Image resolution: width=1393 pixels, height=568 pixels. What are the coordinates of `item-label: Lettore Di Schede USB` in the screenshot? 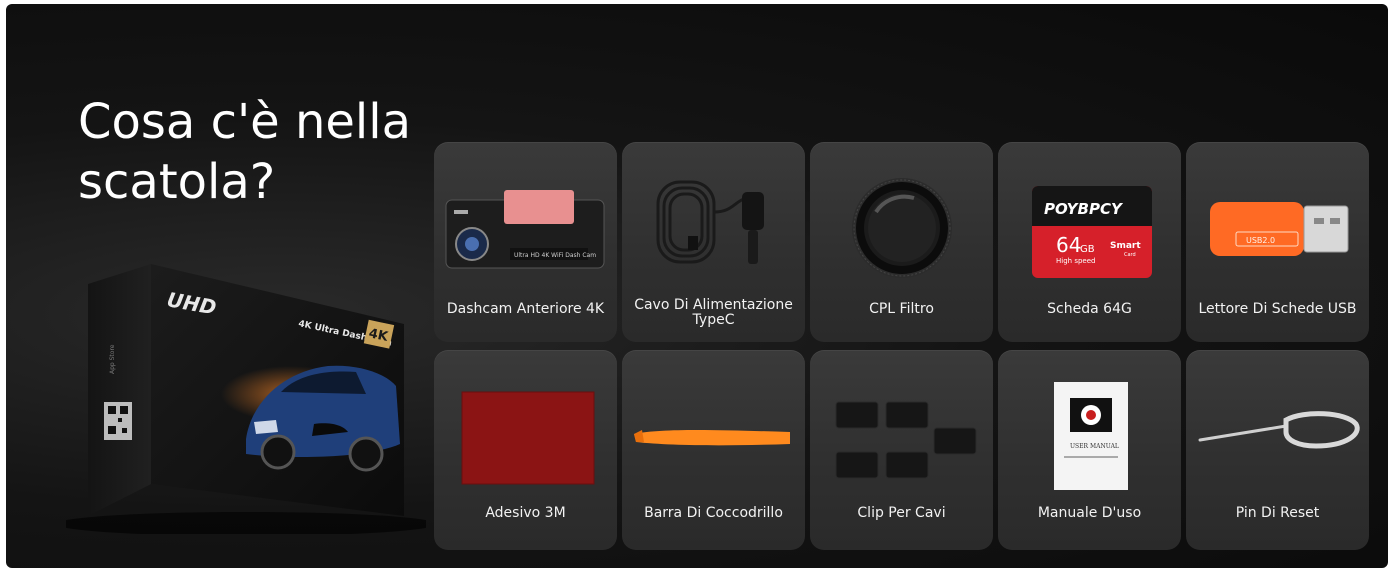 It's located at (1277, 309).